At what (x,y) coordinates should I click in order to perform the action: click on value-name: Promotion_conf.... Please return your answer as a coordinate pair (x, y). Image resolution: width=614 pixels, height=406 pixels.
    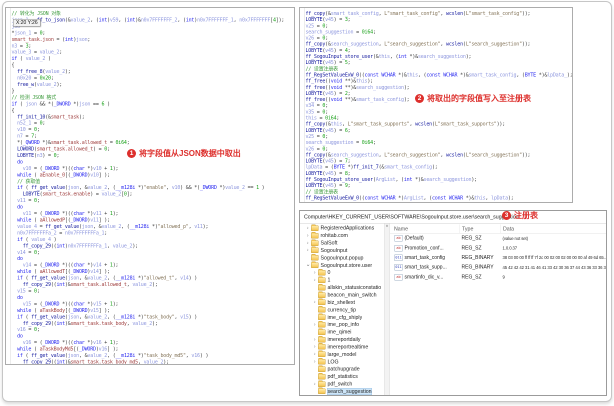
    Looking at the image, I should click on (424, 248).